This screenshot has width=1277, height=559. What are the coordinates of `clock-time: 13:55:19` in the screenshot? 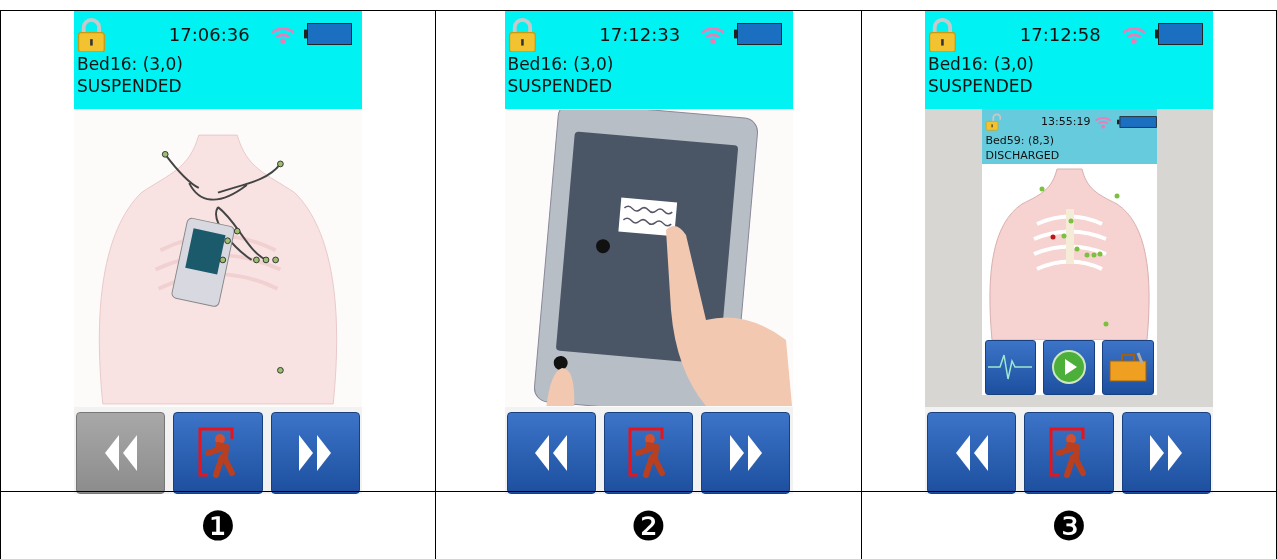 It's located at (1066, 121).